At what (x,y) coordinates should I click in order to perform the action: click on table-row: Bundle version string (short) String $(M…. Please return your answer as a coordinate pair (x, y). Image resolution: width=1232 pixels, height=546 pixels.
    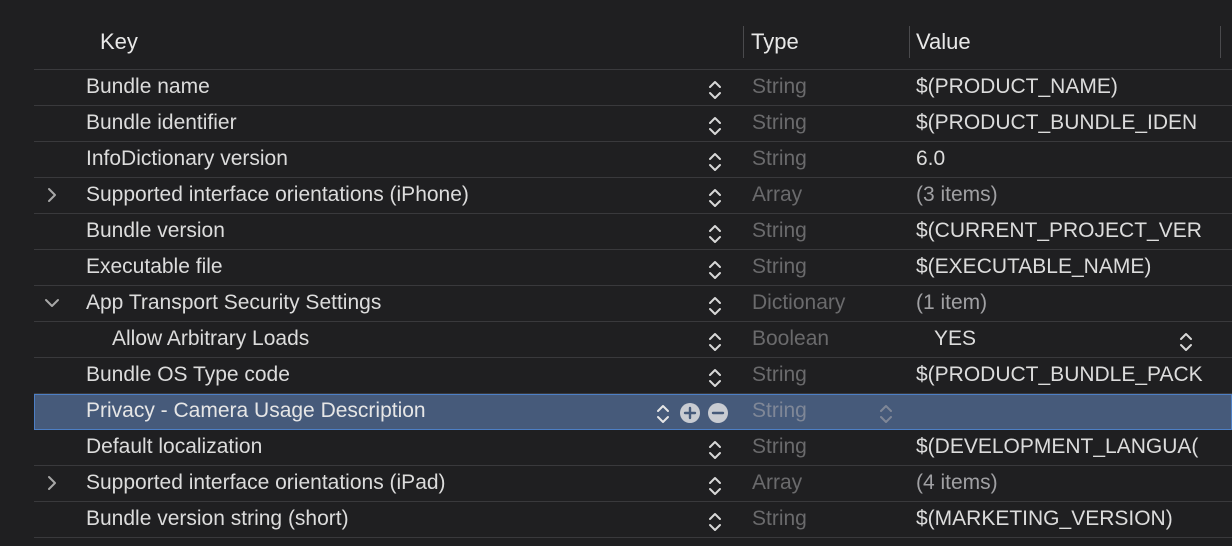
    Looking at the image, I should click on (633, 520).